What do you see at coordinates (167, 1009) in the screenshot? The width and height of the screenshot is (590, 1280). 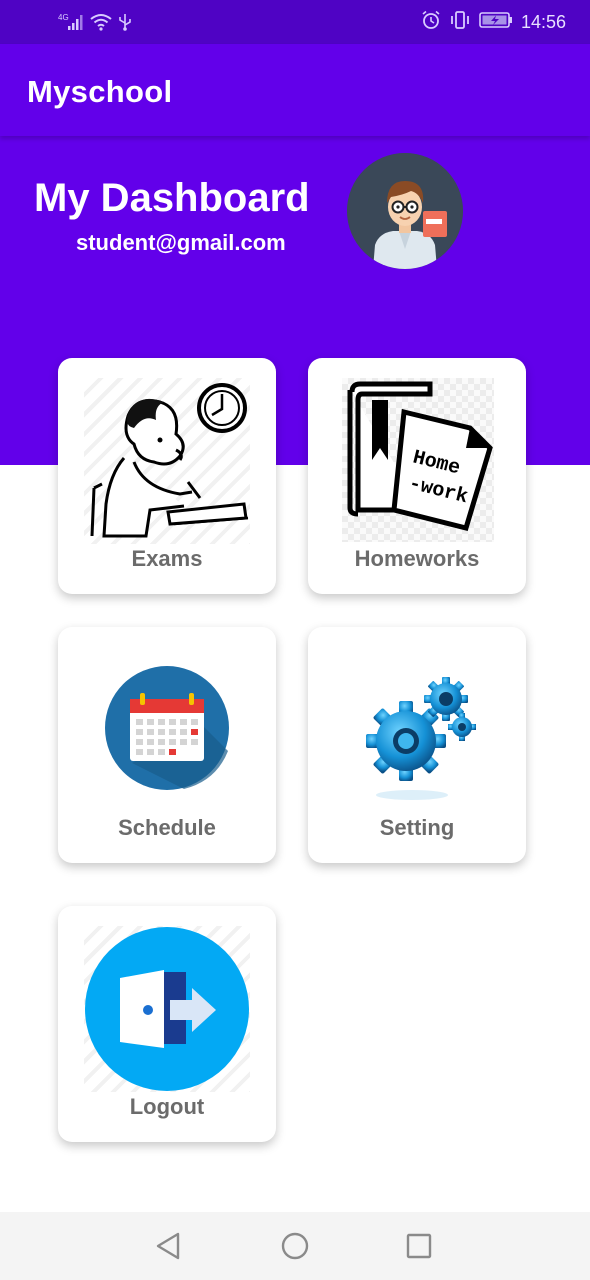 I see `logout-door-icon` at bounding box center [167, 1009].